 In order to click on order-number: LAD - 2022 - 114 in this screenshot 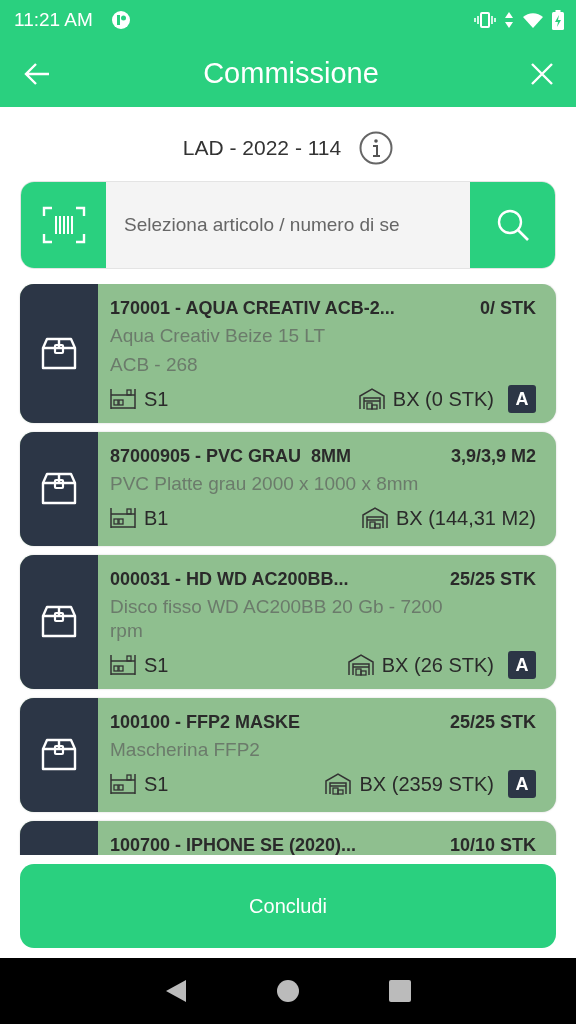, I will do `click(262, 148)`.